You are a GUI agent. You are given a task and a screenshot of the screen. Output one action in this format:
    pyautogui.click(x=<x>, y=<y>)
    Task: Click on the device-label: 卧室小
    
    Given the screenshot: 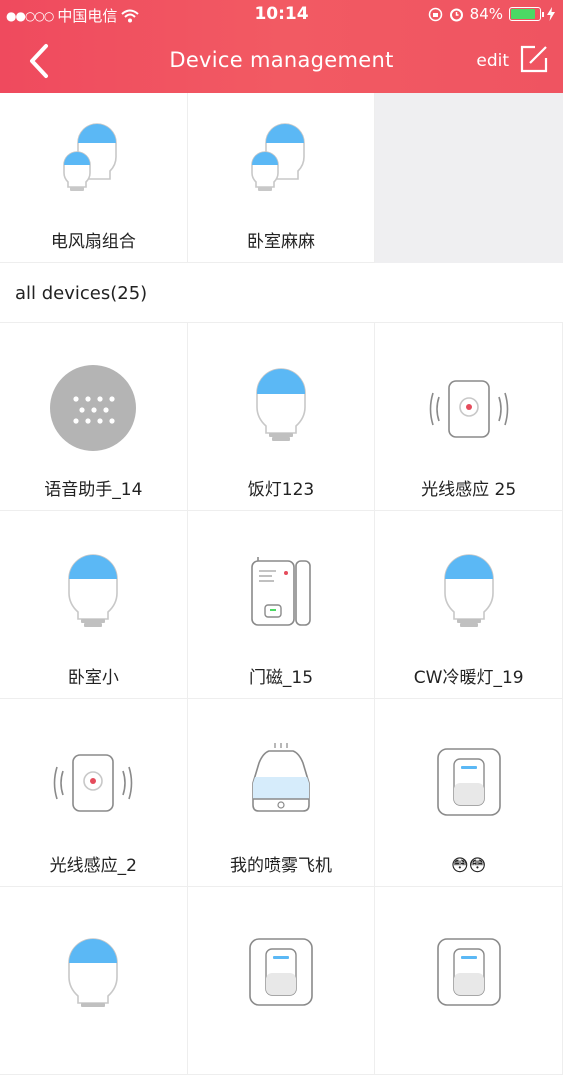 What is the action you would take?
    pyautogui.click(x=93, y=678)
    